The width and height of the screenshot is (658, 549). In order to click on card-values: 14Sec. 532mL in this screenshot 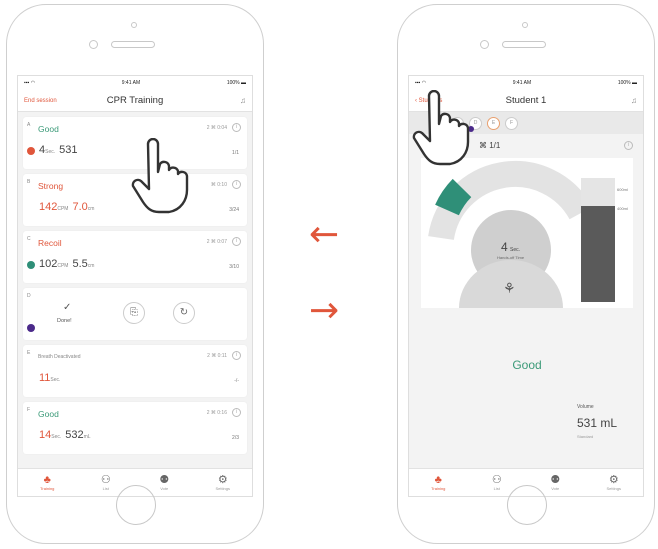, I will do `click(65, 435)`.